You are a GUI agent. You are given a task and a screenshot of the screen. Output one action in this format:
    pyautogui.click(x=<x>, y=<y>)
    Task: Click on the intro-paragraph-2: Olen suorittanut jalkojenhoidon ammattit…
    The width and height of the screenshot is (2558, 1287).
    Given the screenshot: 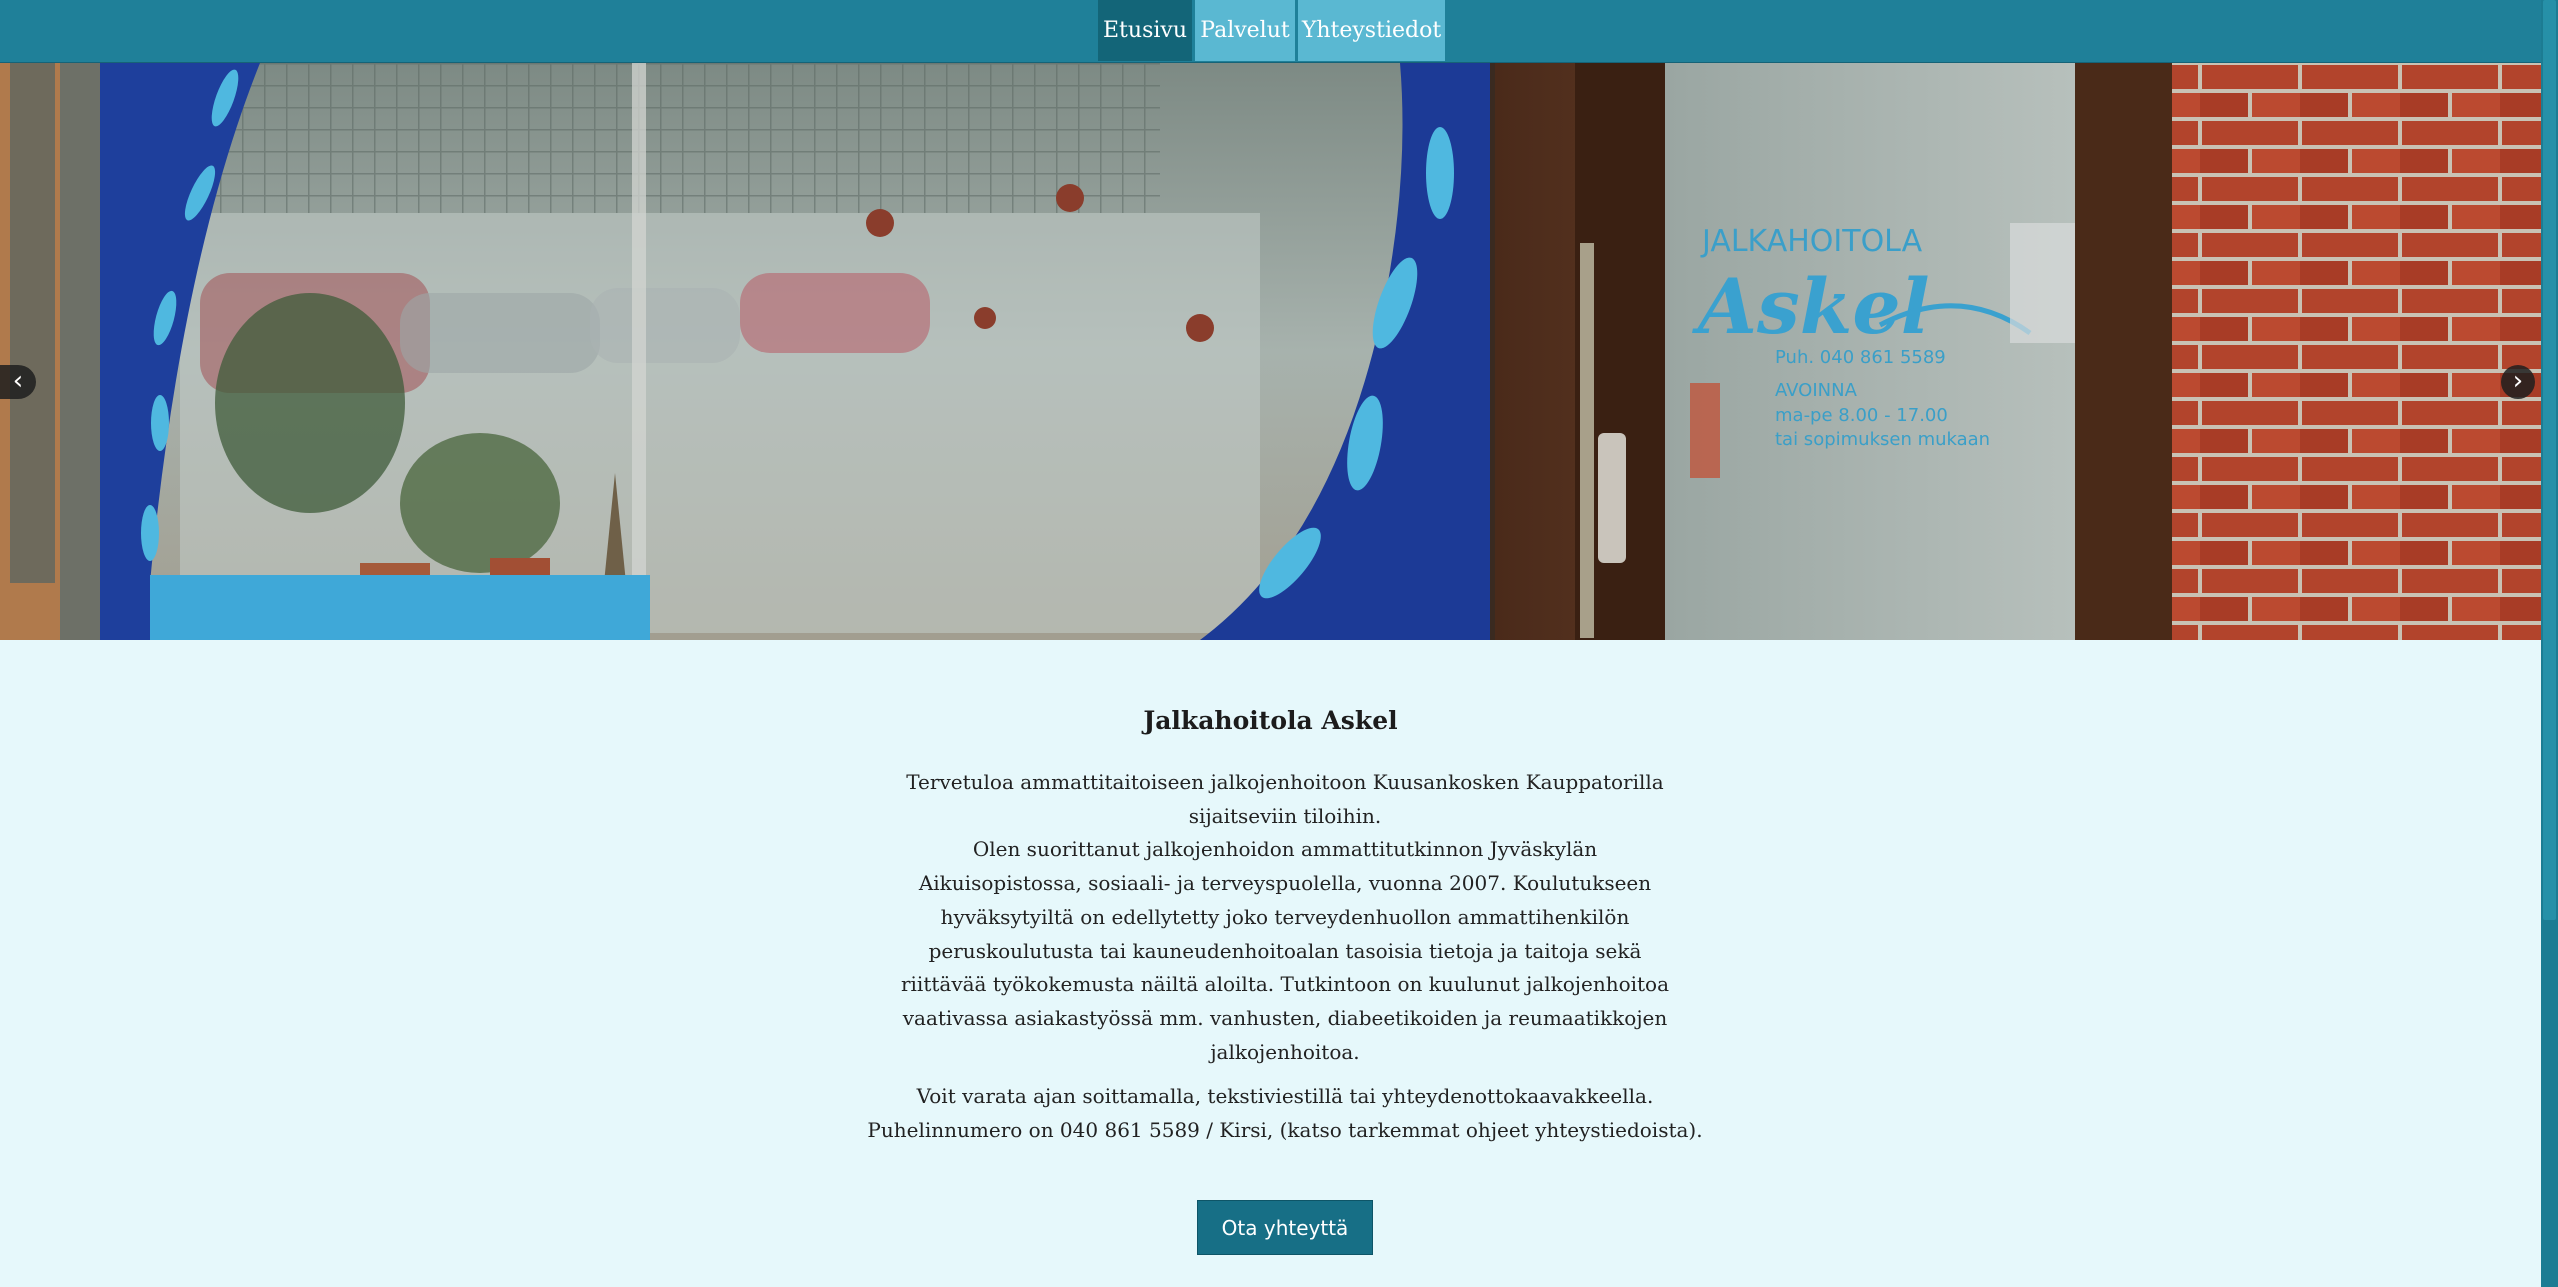 What is the action you would take?
    pyautogui.click(x=1285, y=950)
    